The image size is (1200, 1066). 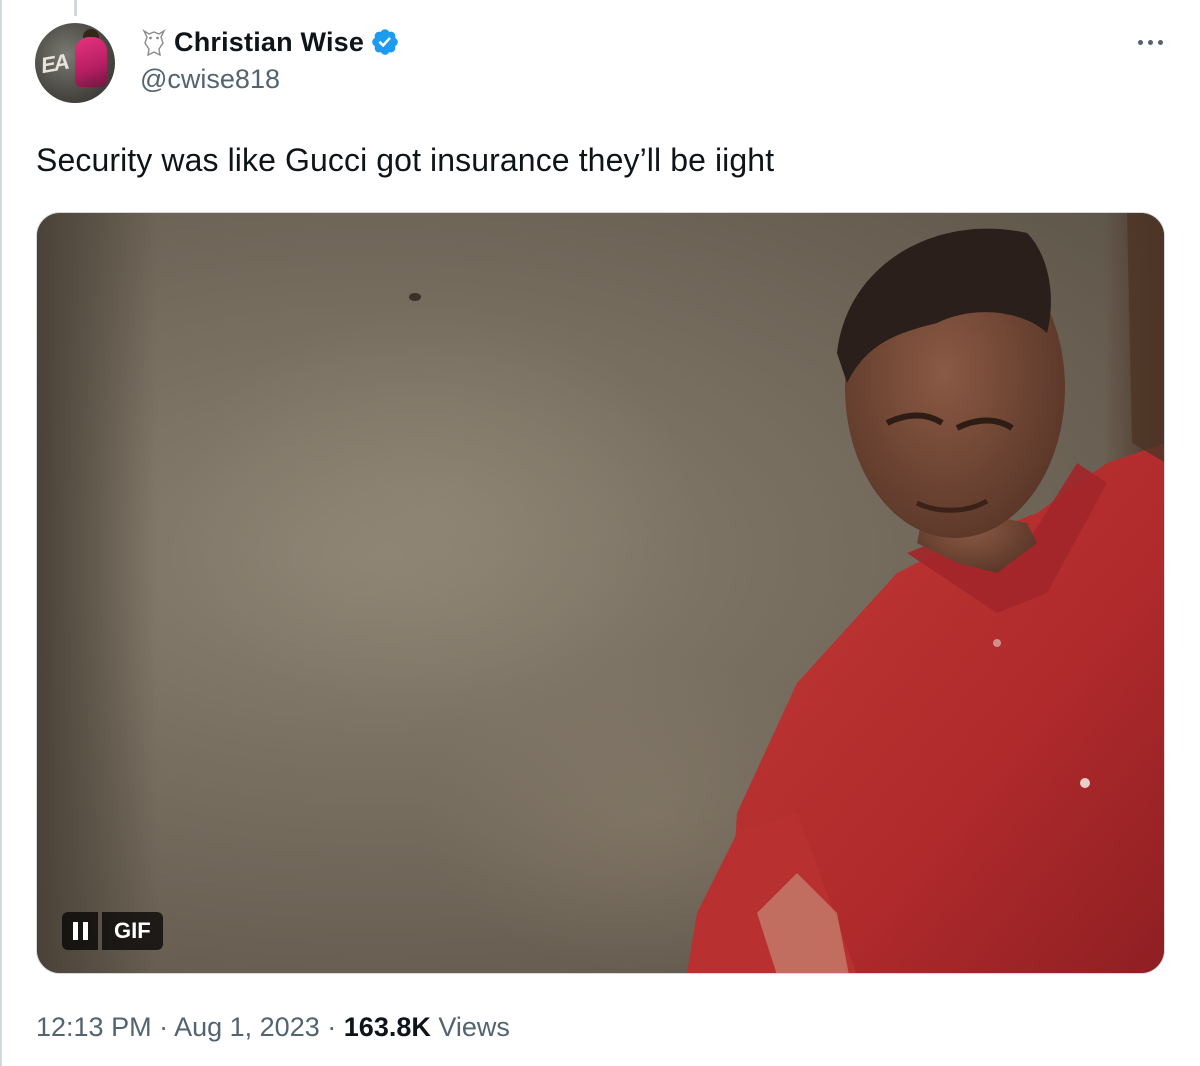 I want to click on more-options-button, so click(x=1150, y=42).